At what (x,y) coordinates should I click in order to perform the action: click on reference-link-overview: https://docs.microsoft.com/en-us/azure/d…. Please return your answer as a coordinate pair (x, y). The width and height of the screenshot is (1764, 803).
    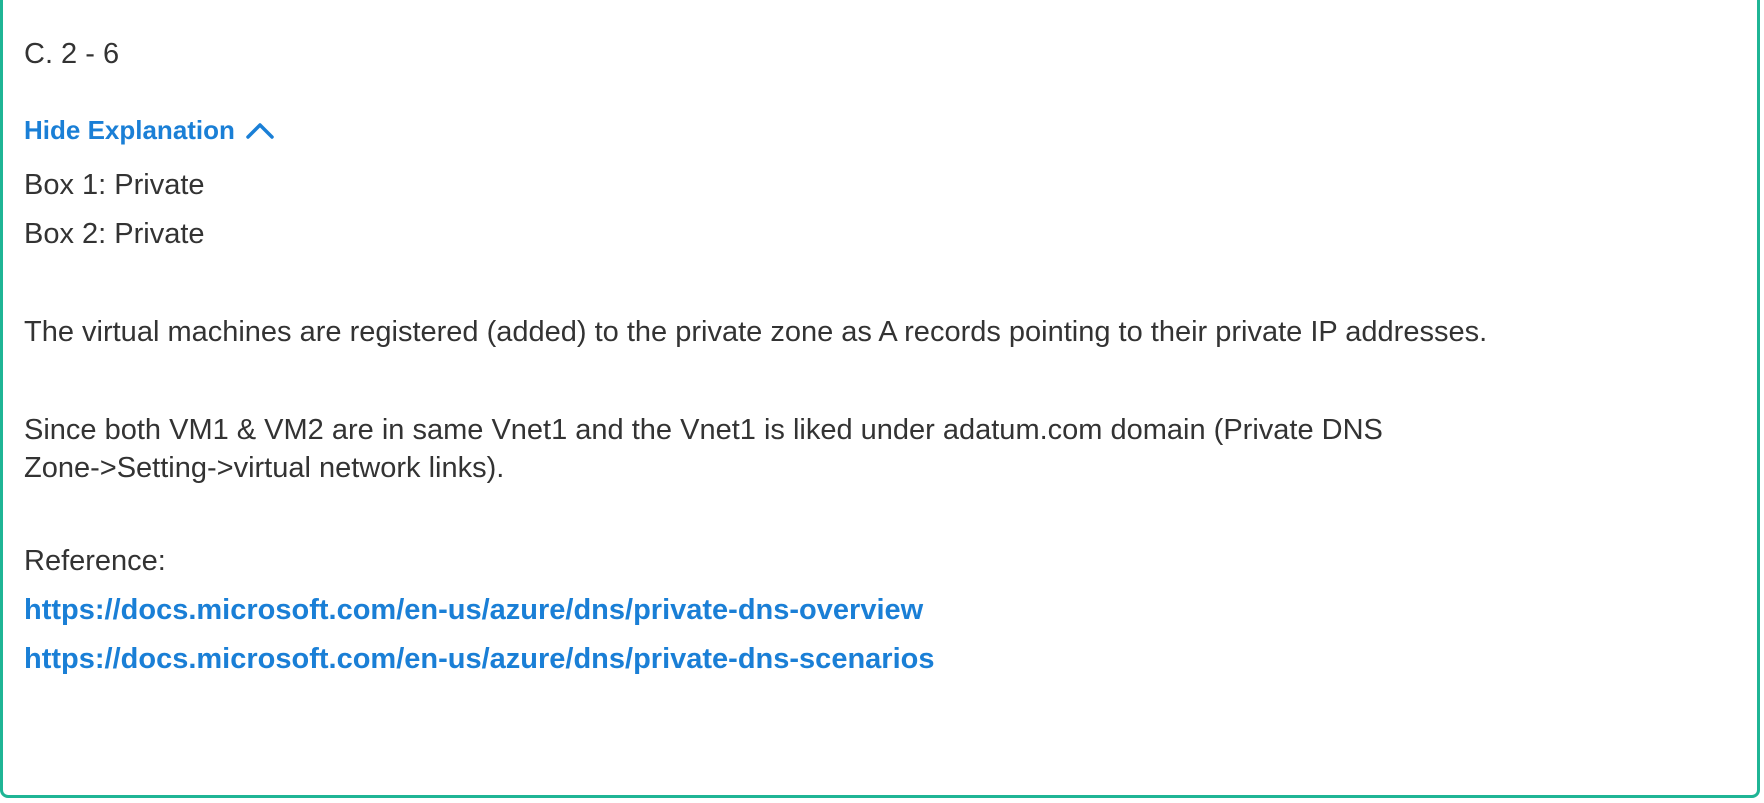
    Looking at the image, I should click on (473, 610).